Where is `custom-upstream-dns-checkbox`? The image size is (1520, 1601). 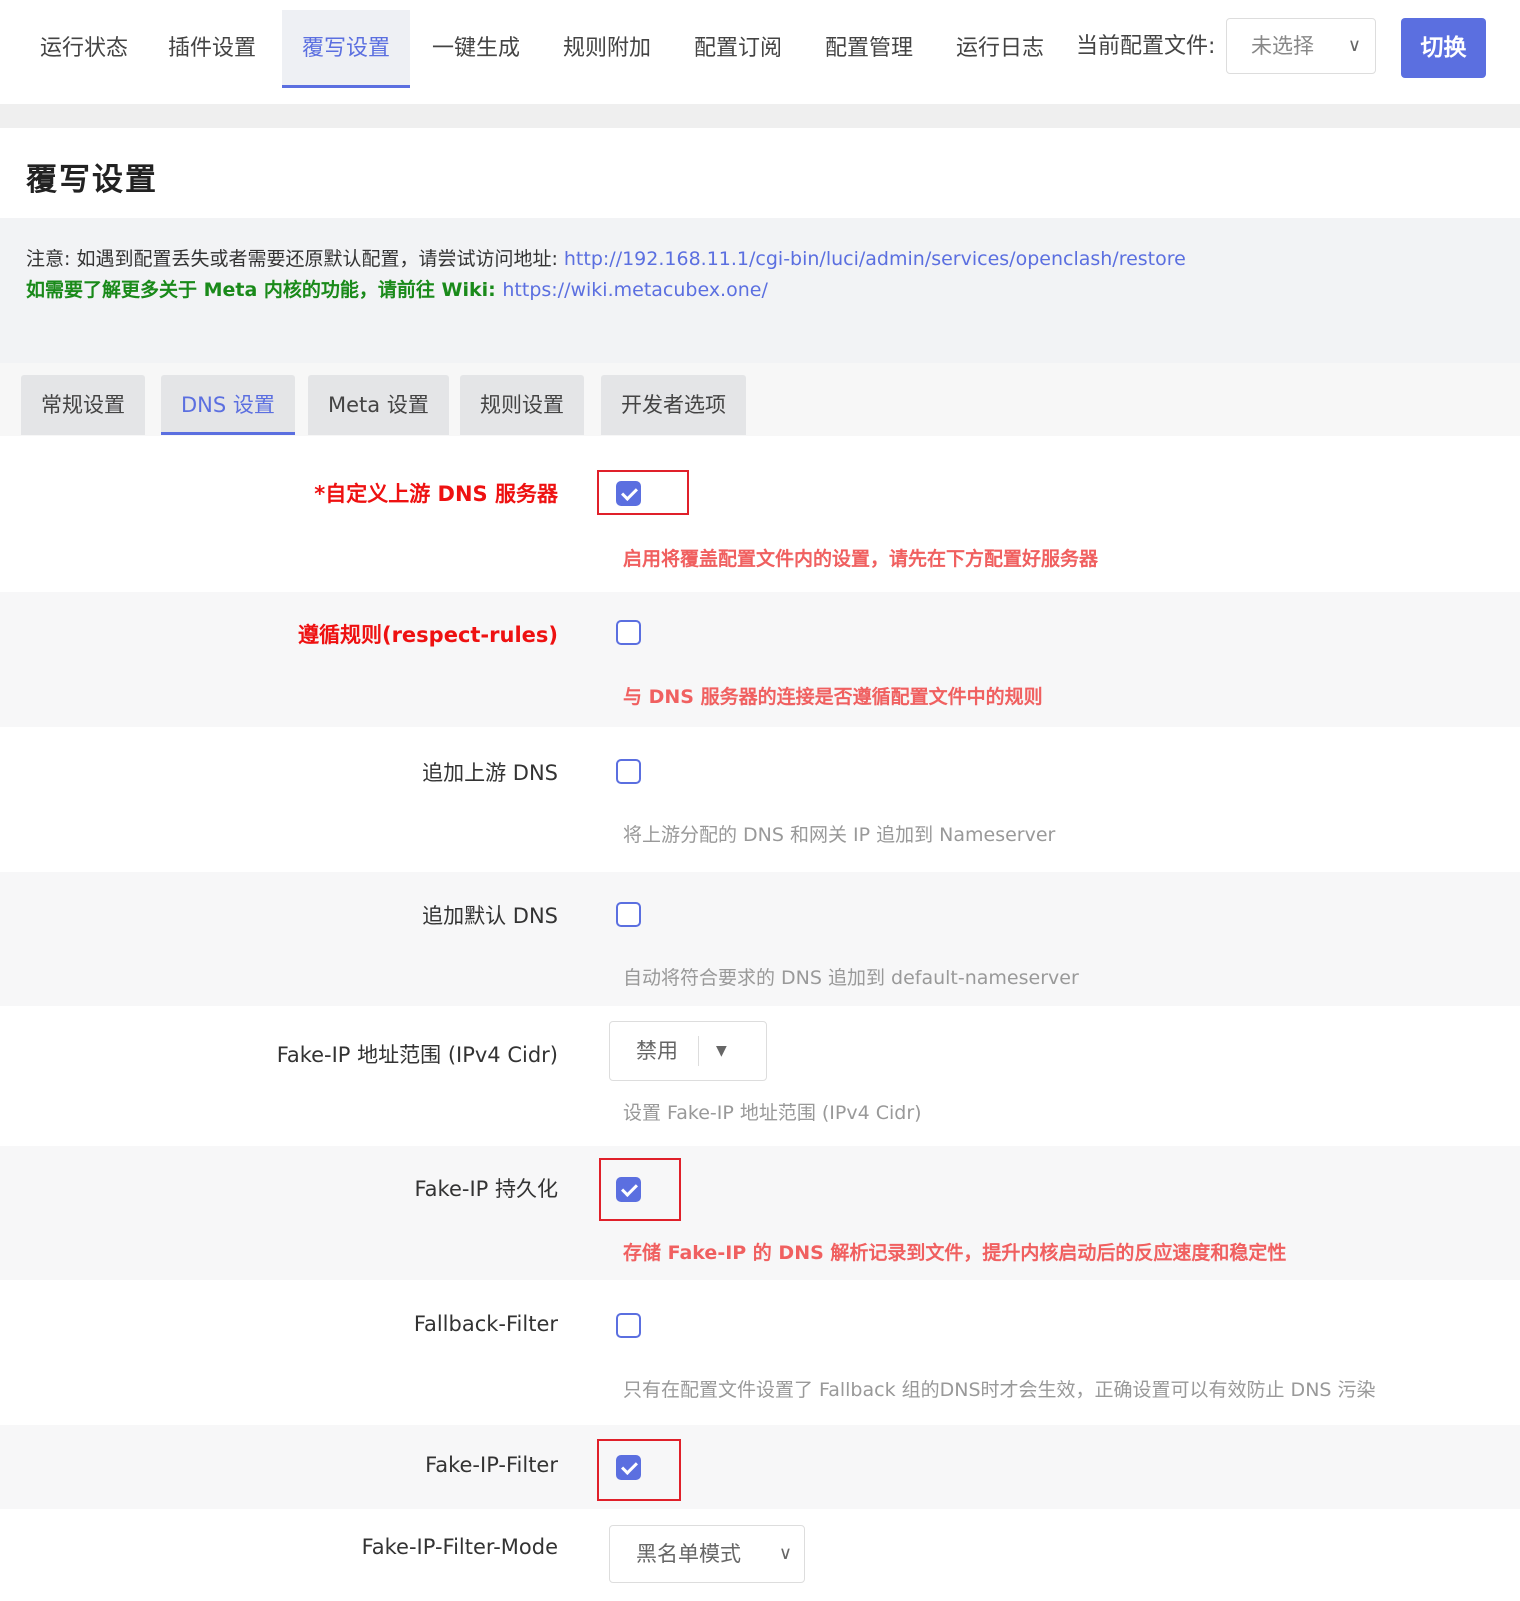
custom-upstream-dns-checkbox is located at coordinates (628, 493).